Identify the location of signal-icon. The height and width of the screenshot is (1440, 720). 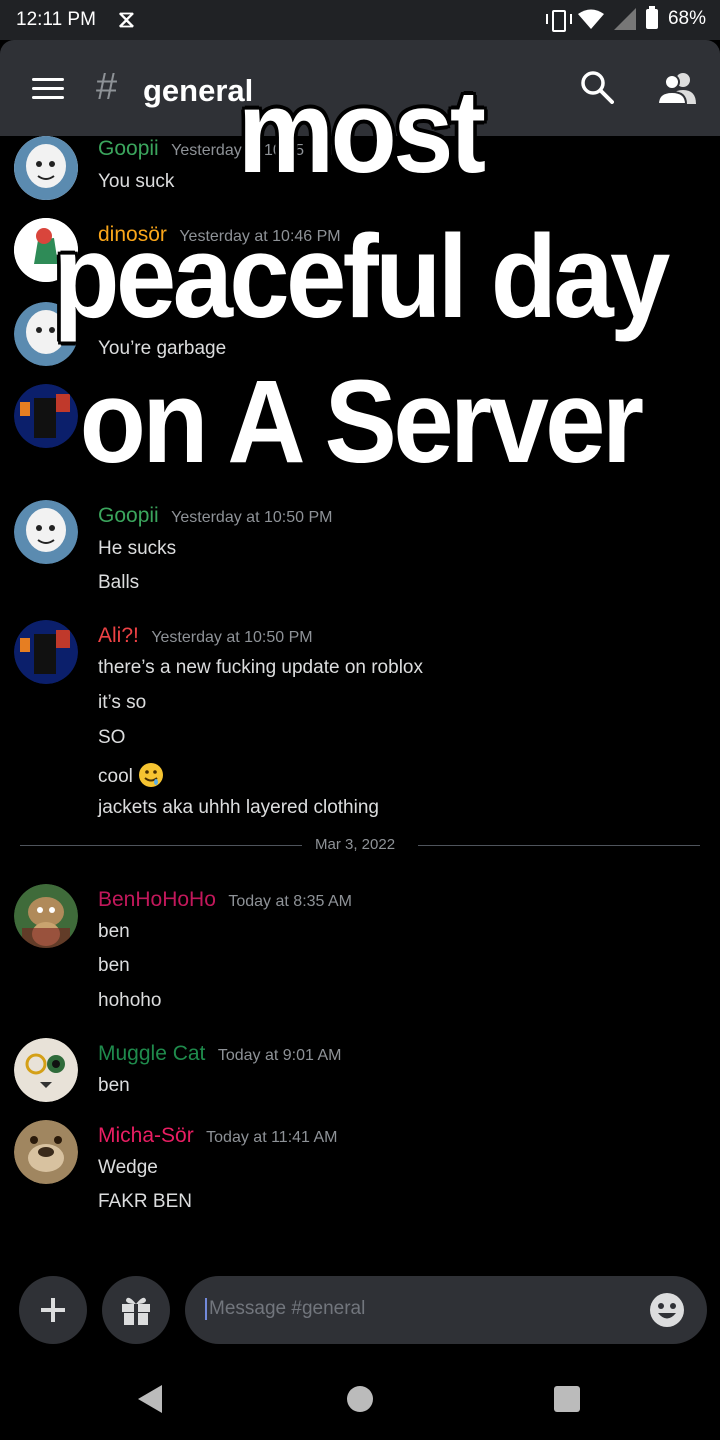
(624, 19).